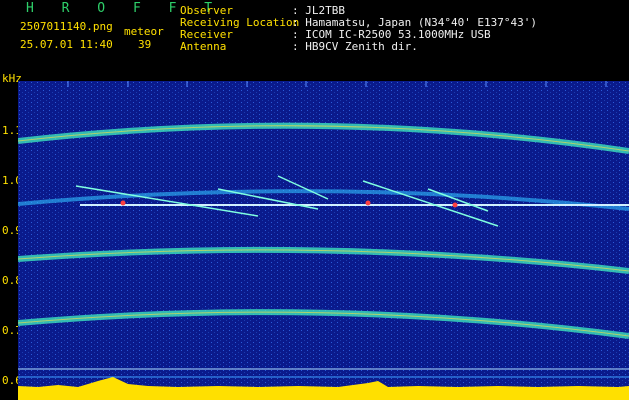 The image size is (629, 400). Describe the element at coordinates (203, 46) in the screenshot. I see `antenna-key: Antenna` at that location.